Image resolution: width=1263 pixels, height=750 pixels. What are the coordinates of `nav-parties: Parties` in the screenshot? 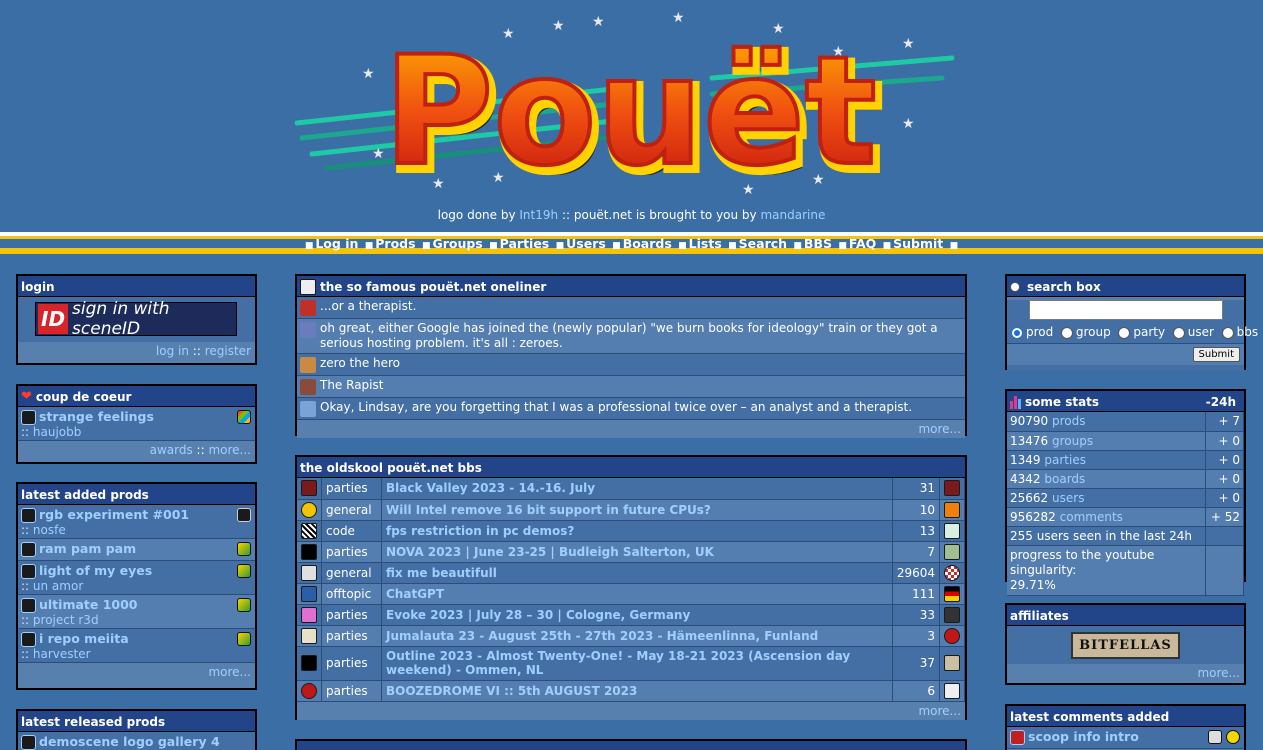 It's located at (525, 243).